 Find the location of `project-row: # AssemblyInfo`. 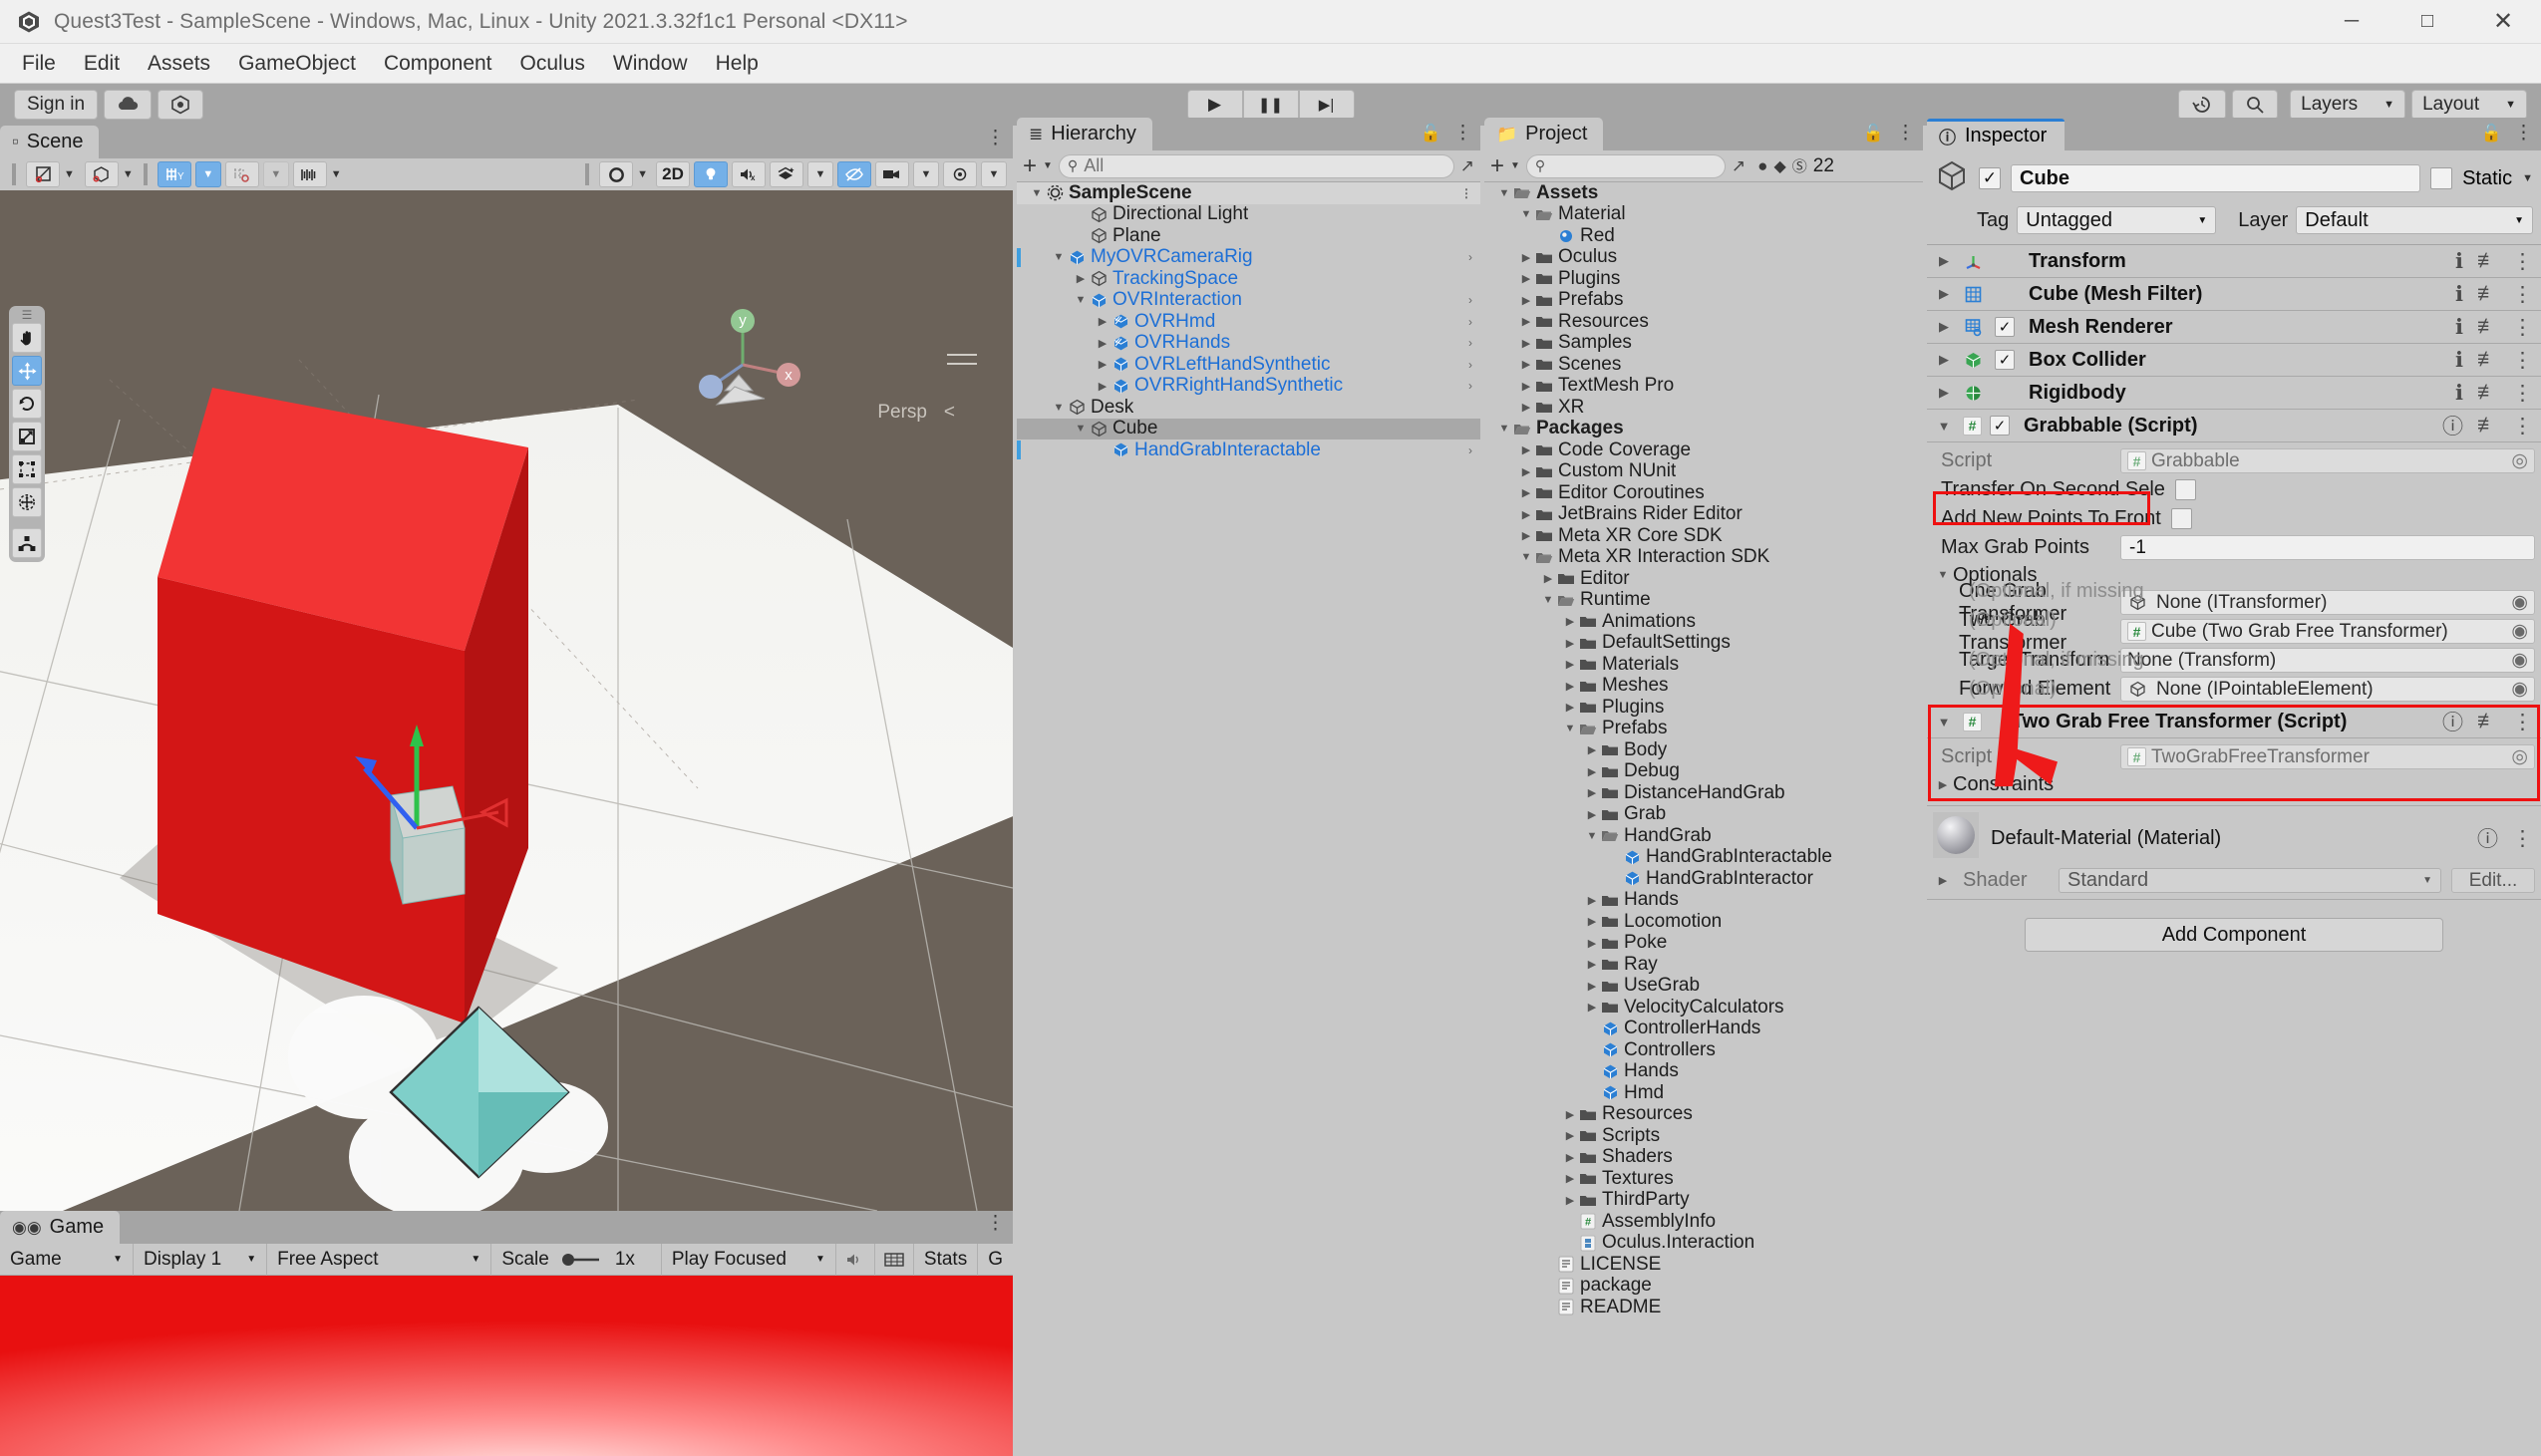

project-row: # AssemblyInfo is located at coordinates (1703, 1222).